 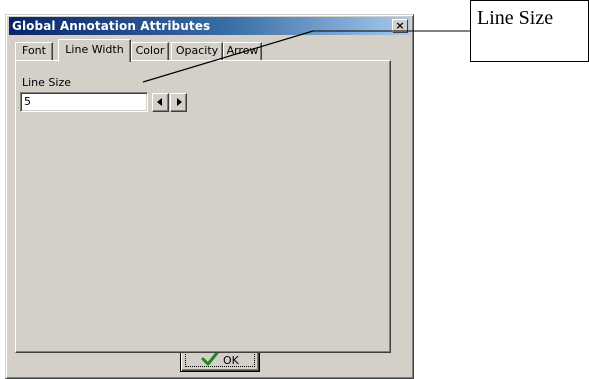 I want to click on decrease-button, so click(x=160, y=102).